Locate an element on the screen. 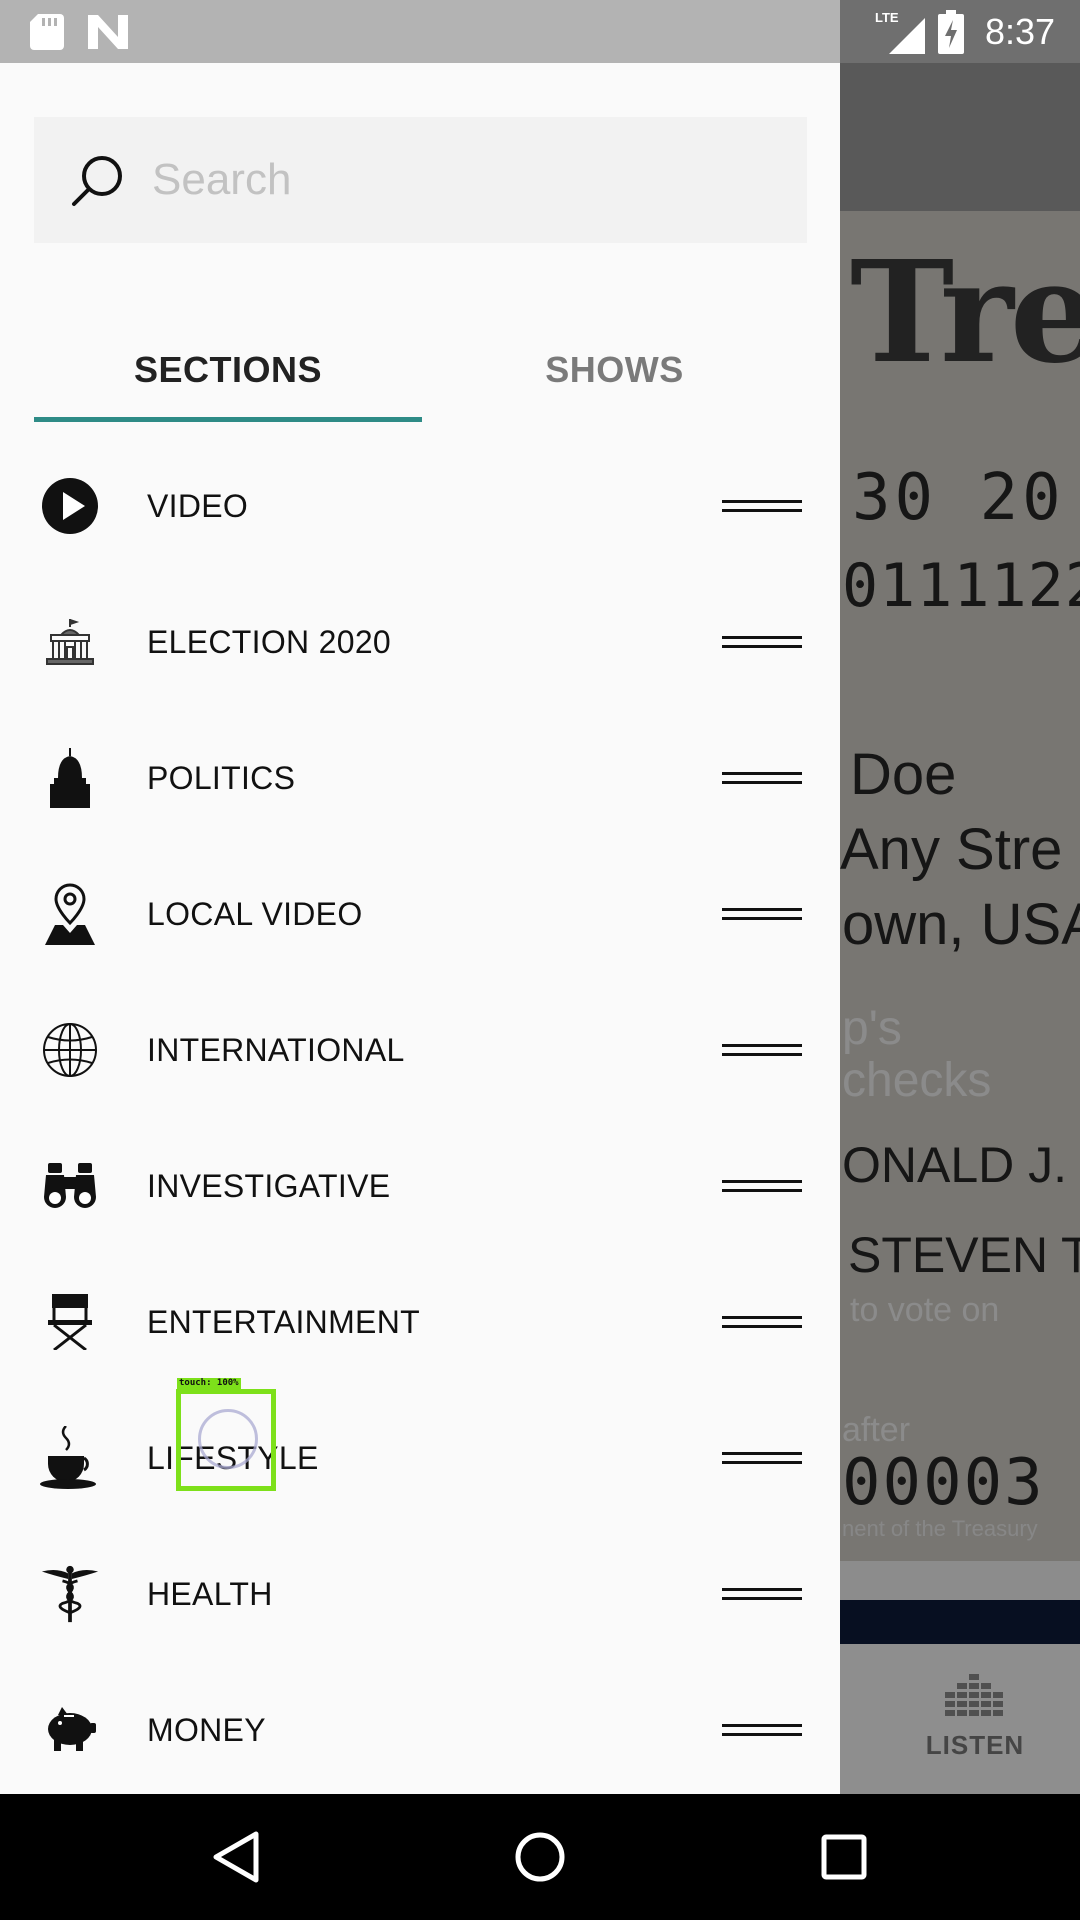 This screenshot has height=1920, width=1080. recents-button is located at coordinates (844, 1857).